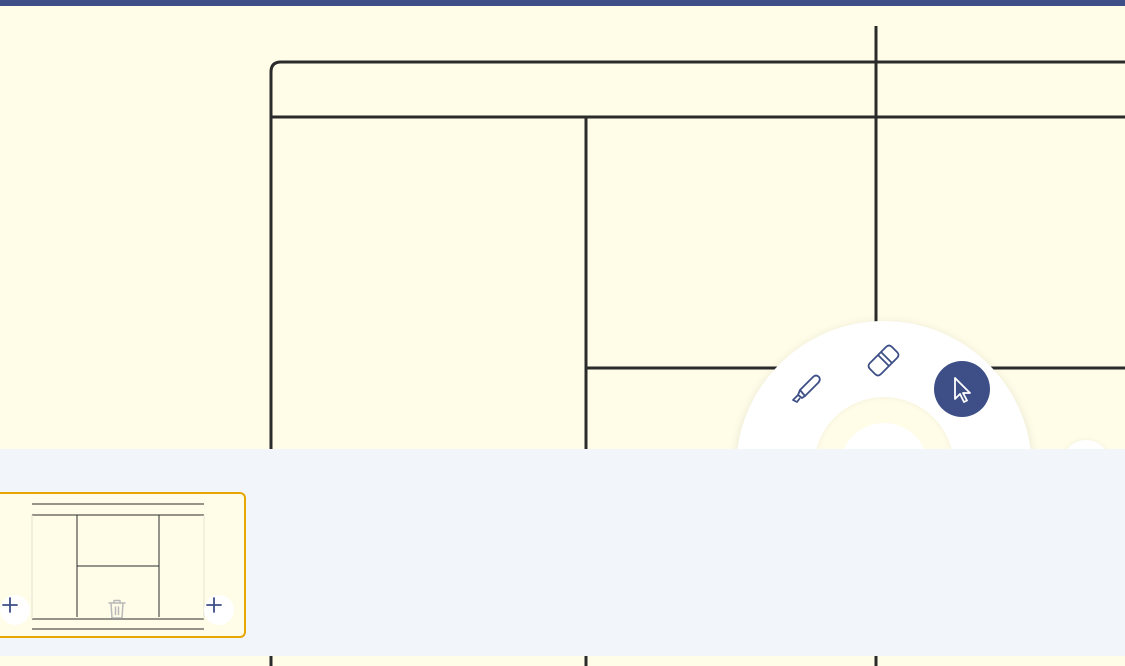 Image resolution: width=1125 pixels, height=666 pixels. I want to click on eraser-tool-button, so click(884, 357).